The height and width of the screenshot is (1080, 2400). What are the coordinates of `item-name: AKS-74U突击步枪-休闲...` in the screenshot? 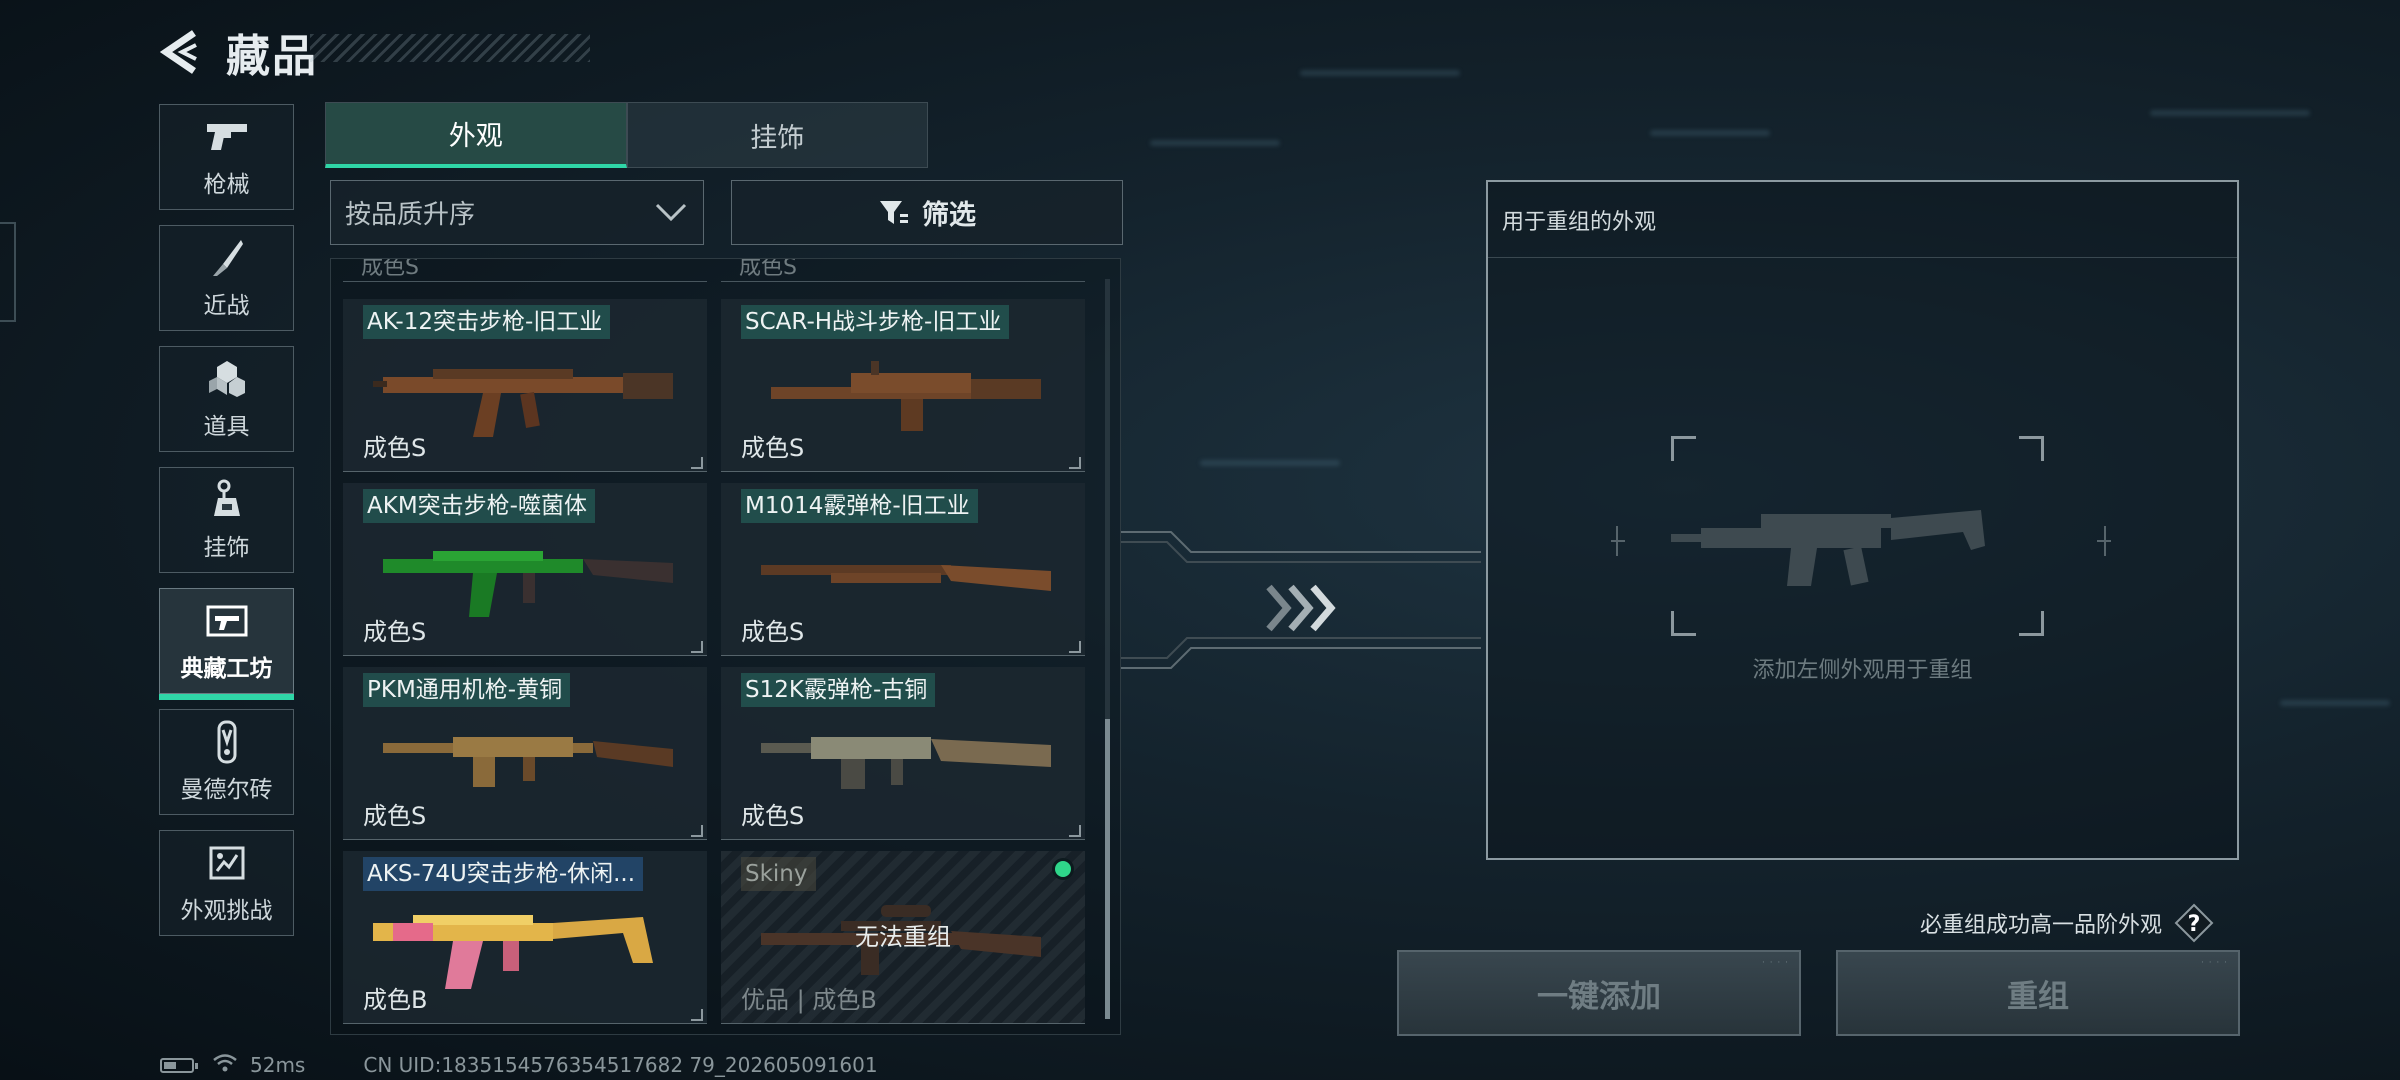 It's located at (503, 874).